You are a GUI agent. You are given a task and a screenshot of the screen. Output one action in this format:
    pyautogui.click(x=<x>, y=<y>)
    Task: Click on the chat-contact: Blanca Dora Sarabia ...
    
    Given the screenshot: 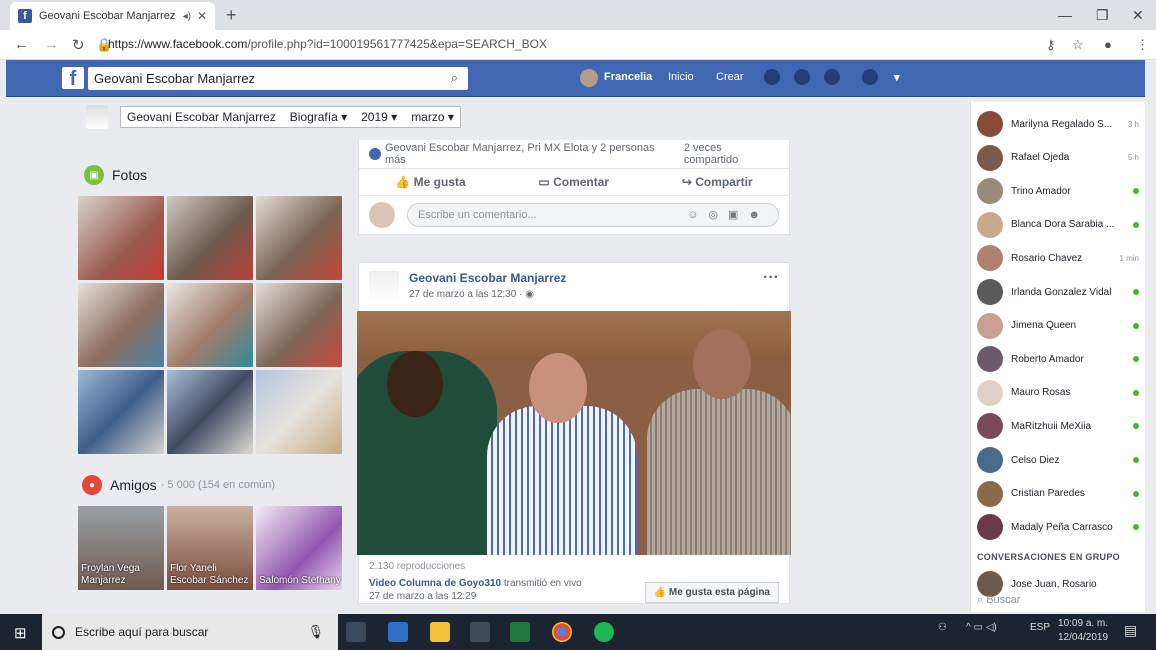 What is the action you would take?
    pyautogui.click(x=1058, y=225)
    